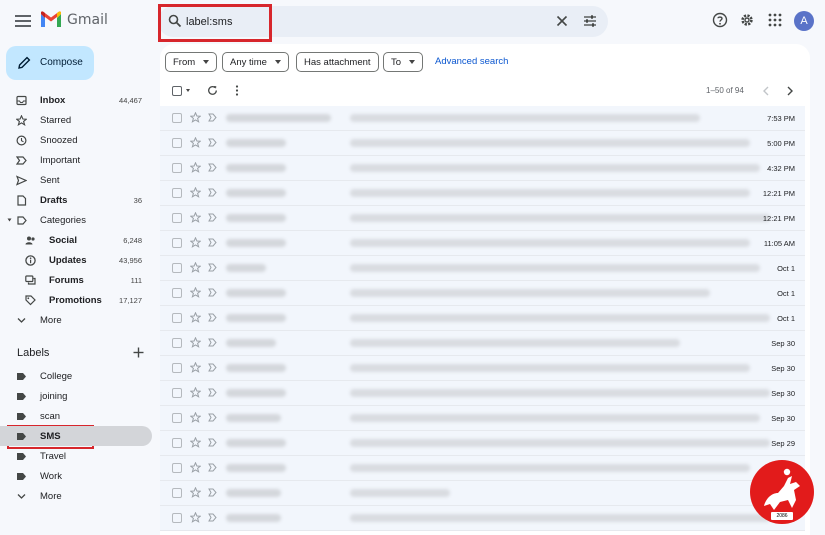 The height and width of the screenshot is (535, 825). I want to click on filter-to-chip: To, so click(403, 62).